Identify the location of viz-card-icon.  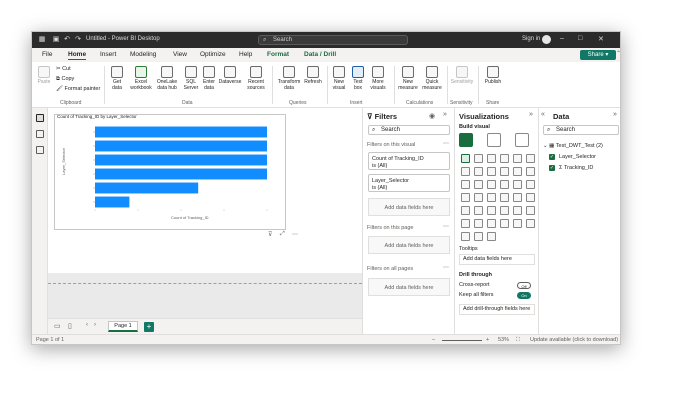
(530, 197).